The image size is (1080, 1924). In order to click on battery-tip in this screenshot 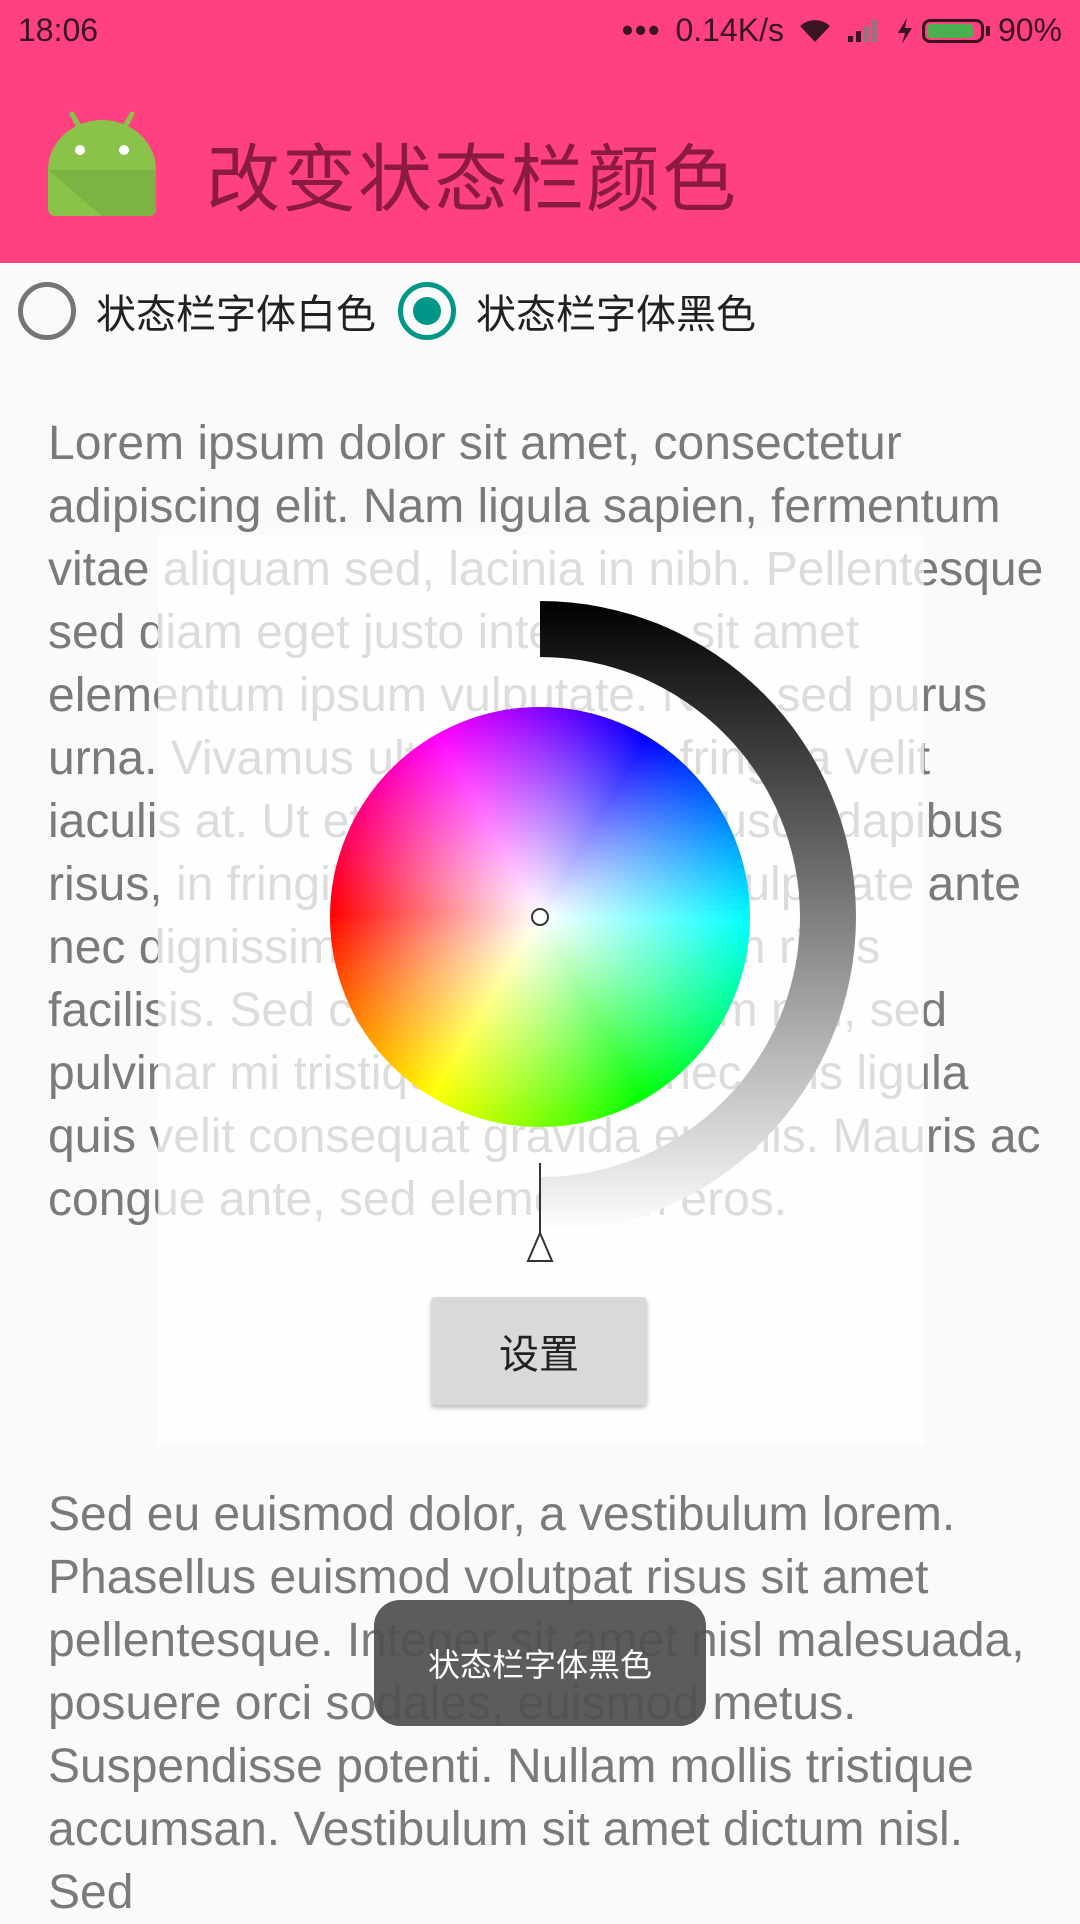, I will do `click(987, 30)`.